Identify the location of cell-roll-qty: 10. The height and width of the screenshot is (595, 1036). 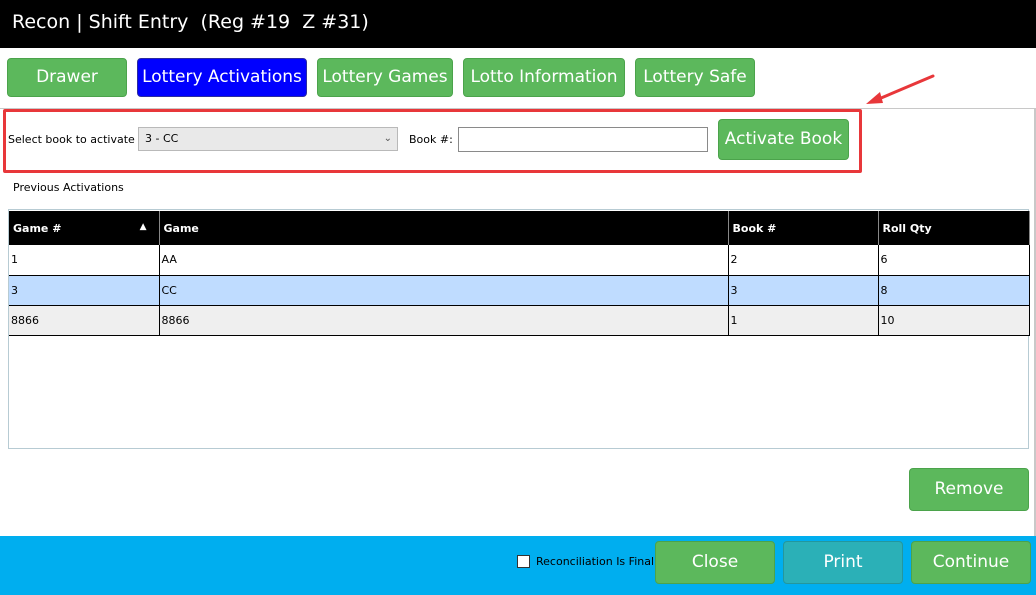
(954, 320).